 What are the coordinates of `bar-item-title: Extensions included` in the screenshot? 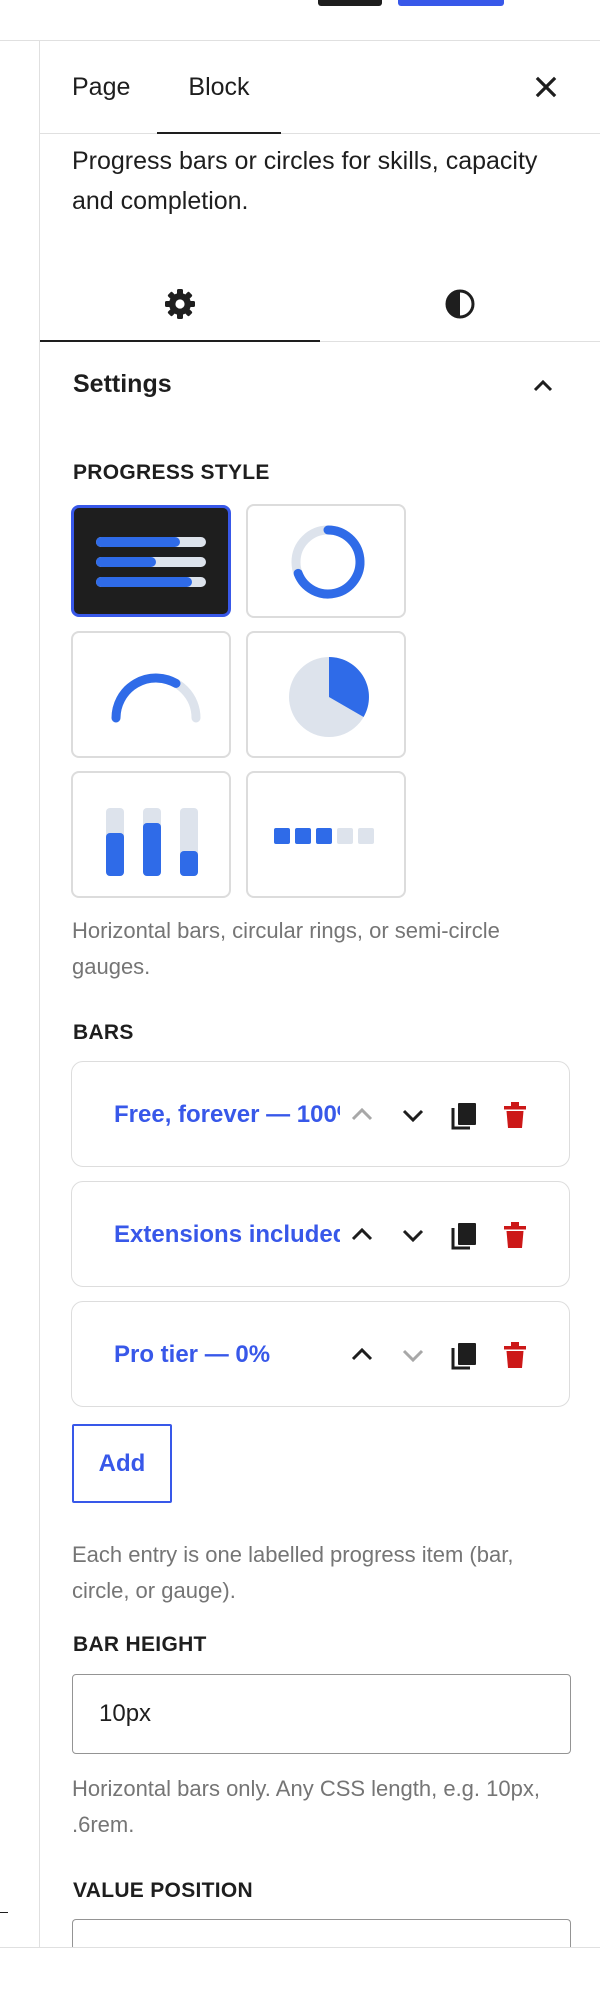 It's located at (227, 1235).